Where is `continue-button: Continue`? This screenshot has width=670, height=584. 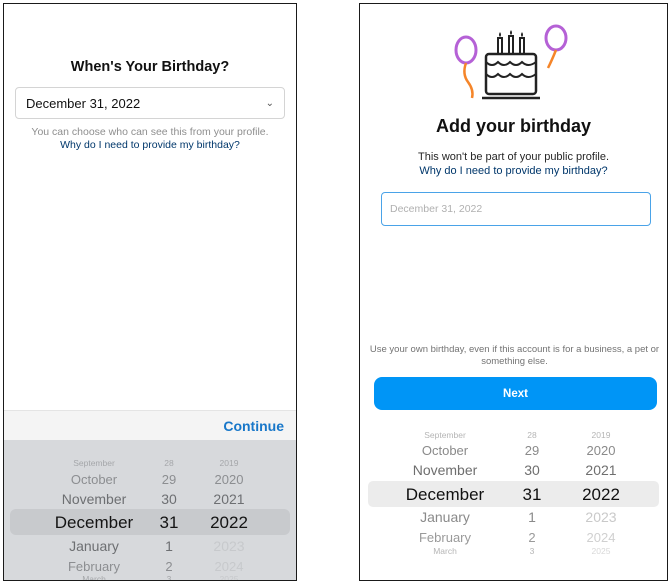
continue-button: Continue is located at coordinates (253, 426).